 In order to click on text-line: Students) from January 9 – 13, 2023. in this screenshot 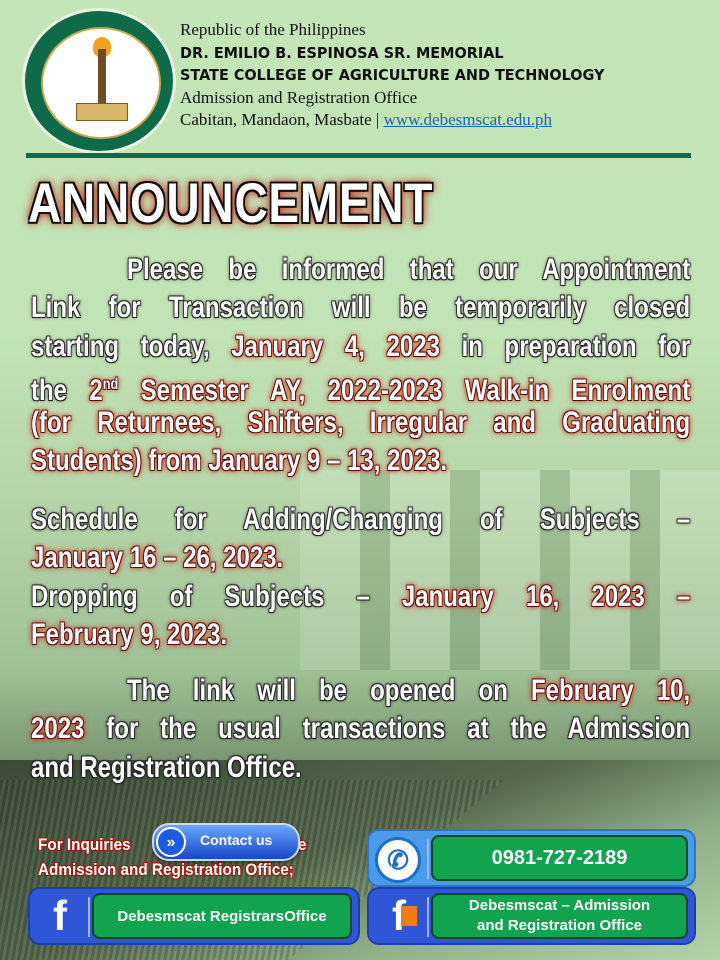, I will do `click(360, 461)`.